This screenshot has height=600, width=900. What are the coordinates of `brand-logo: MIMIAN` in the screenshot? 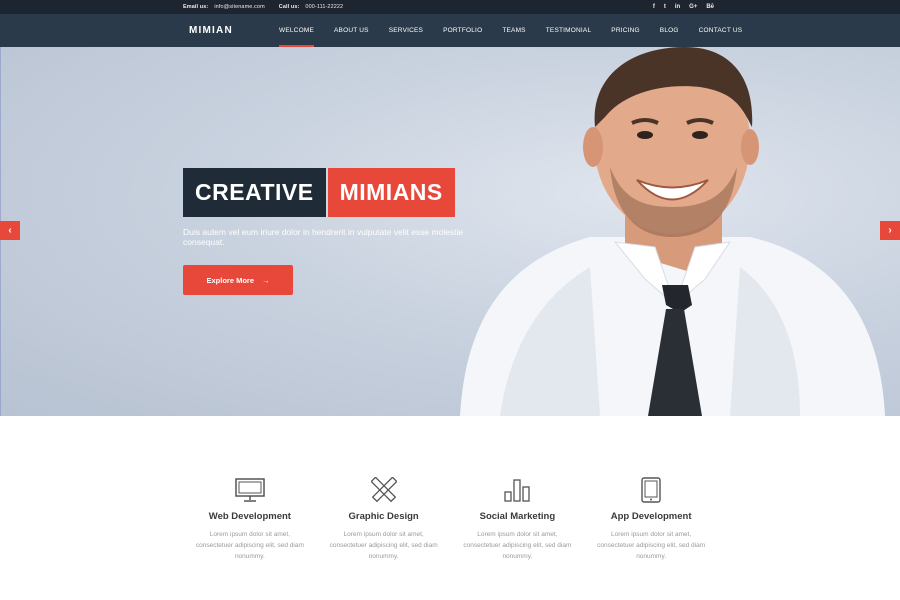 It's located at (211, 30).